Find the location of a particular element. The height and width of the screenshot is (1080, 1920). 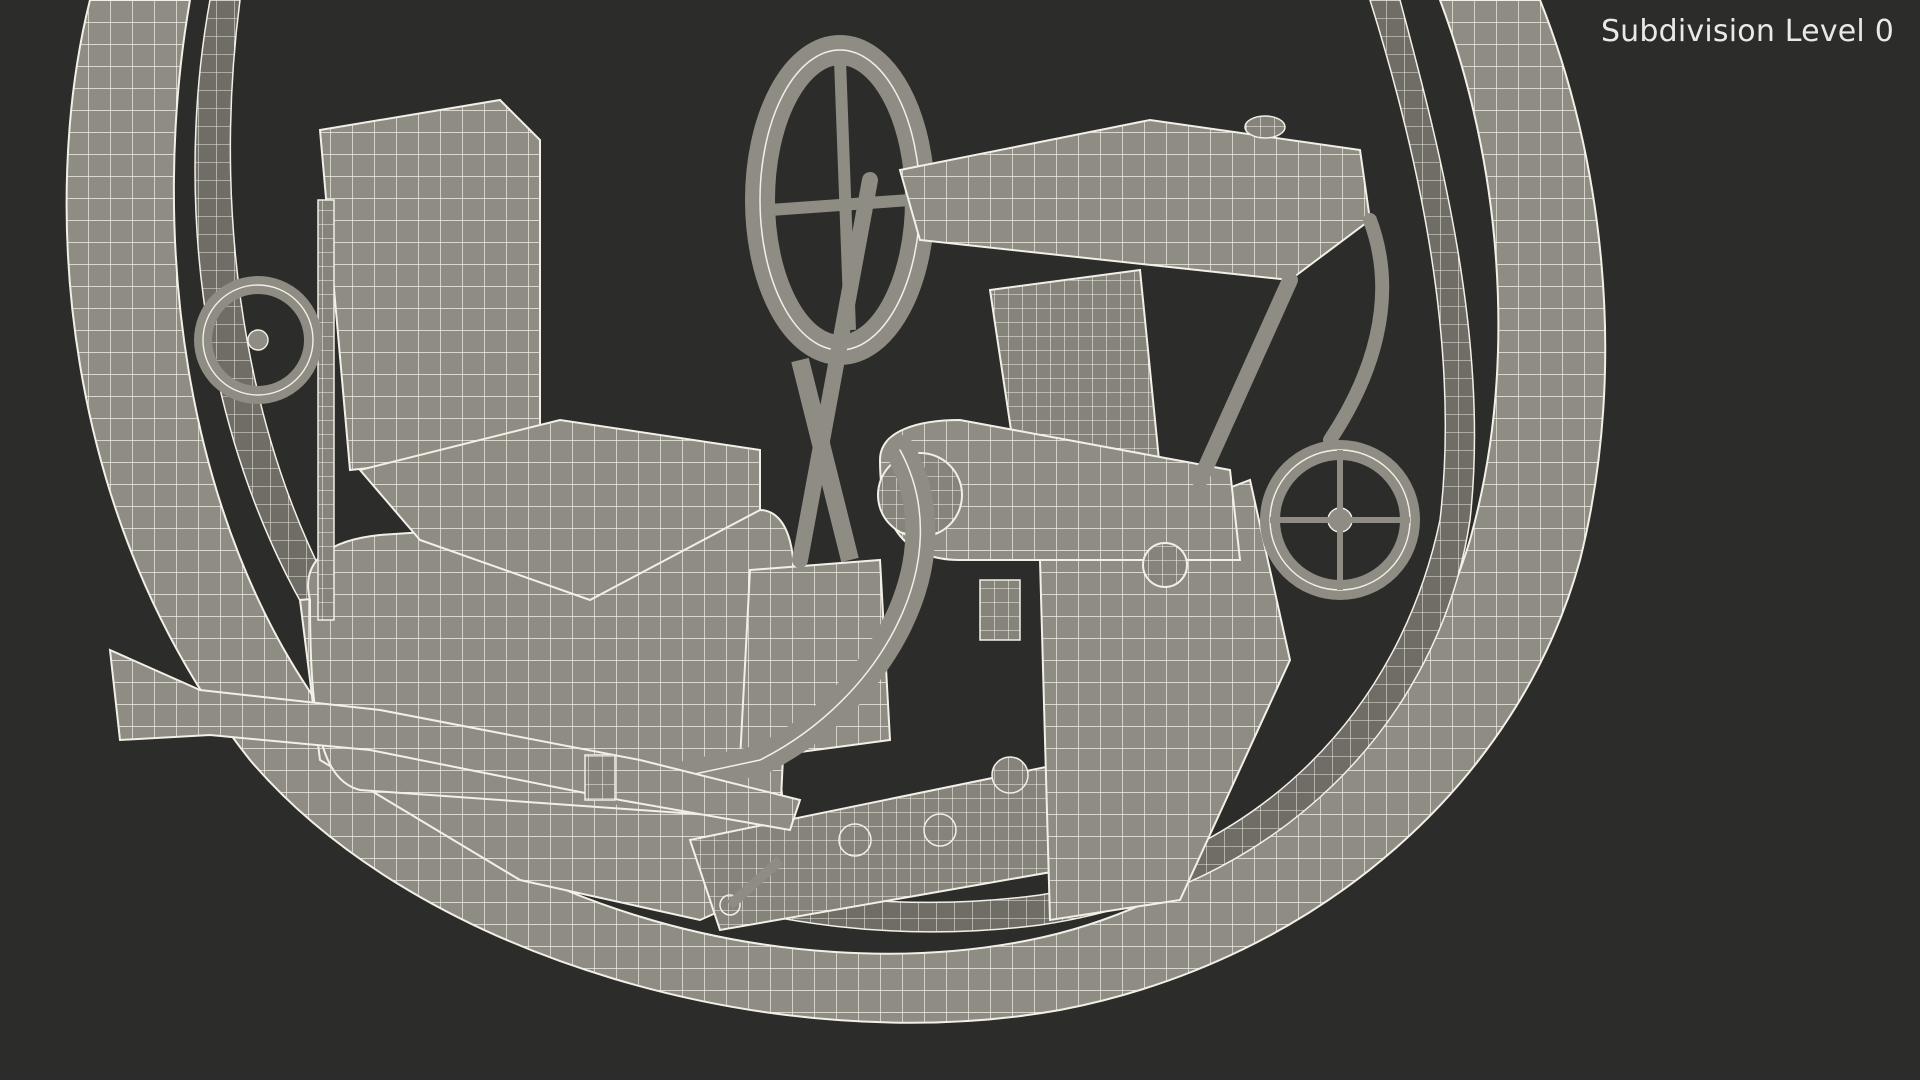

side-wheel-right is located at coordinates (1340, 520).